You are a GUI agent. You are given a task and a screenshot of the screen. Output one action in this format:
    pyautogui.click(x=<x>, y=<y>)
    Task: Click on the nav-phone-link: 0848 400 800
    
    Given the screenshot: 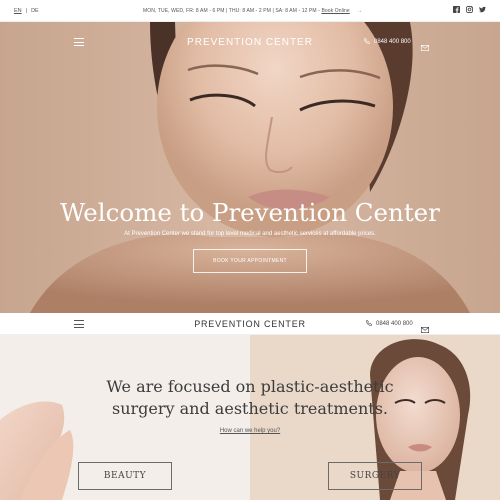 What is the action you would take?
    pyautogui.click(x=389, y=323)
    